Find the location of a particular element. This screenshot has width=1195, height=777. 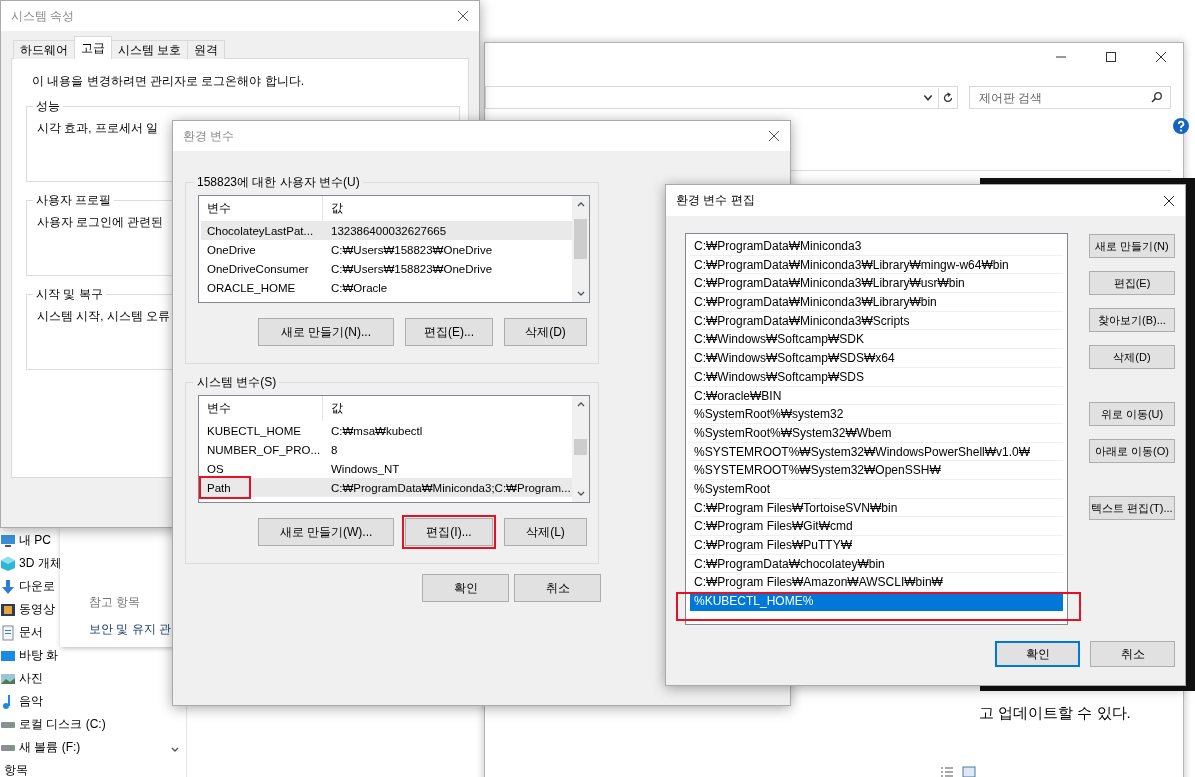

nav-item: 동영상 is located at coordinates (27, 609).